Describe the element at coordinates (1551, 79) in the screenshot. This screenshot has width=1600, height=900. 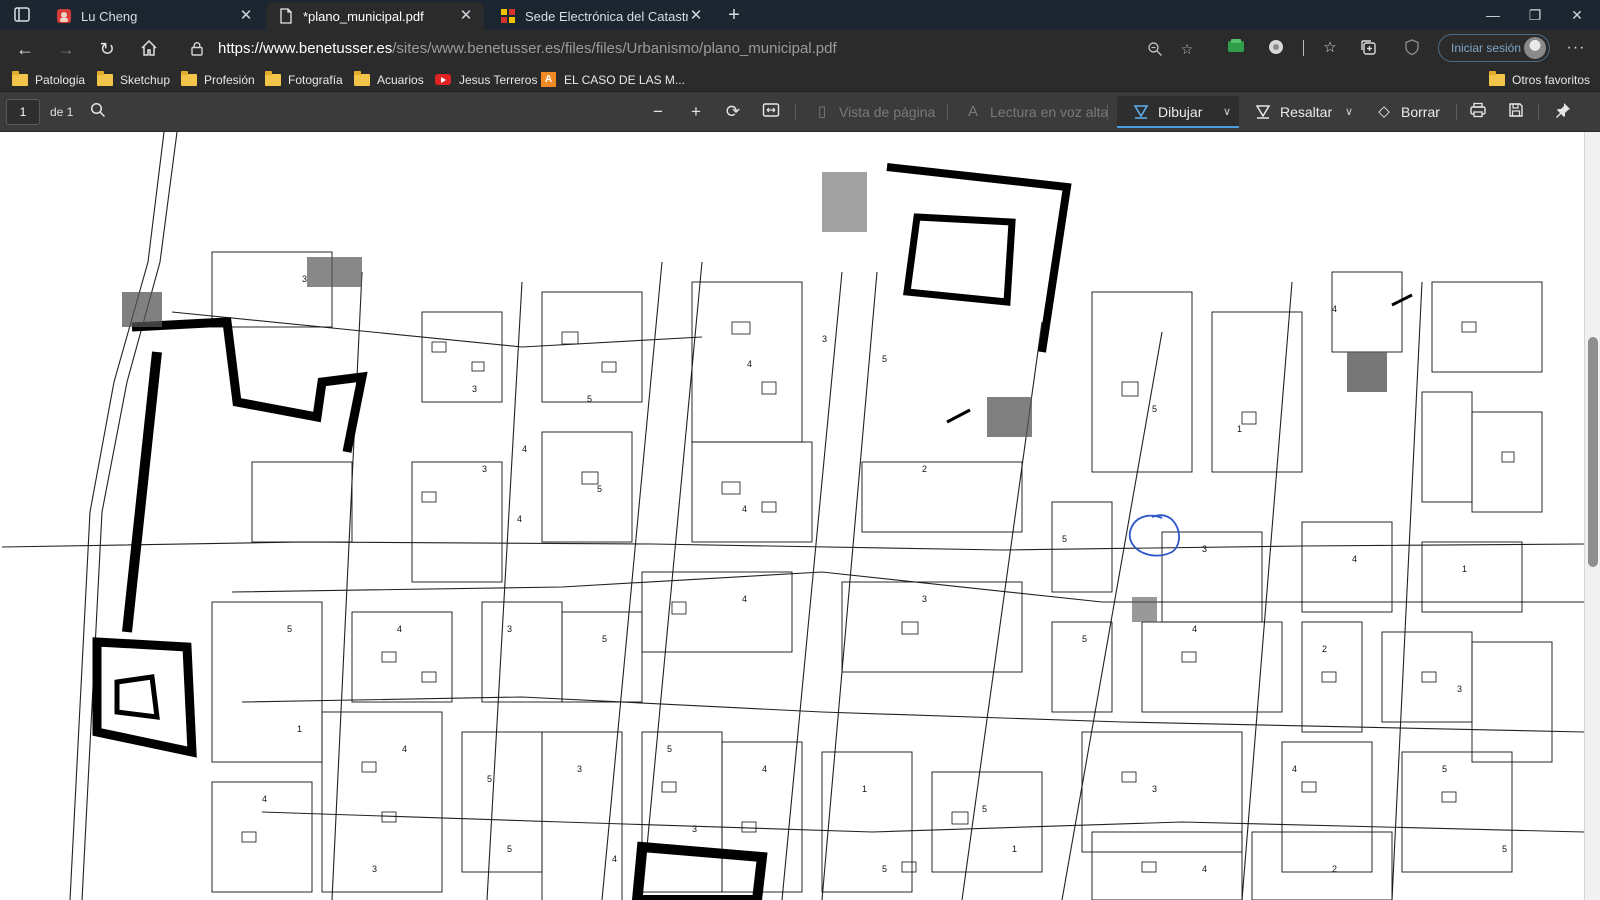
I see `favorite-label: Otros favoritos` at that location.